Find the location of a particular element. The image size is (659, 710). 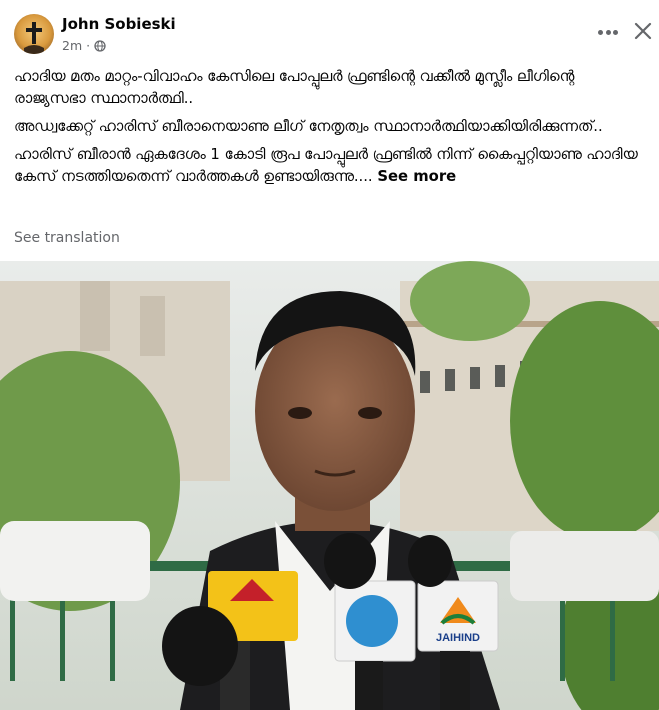

avatar is located at coordinates (34, 34).